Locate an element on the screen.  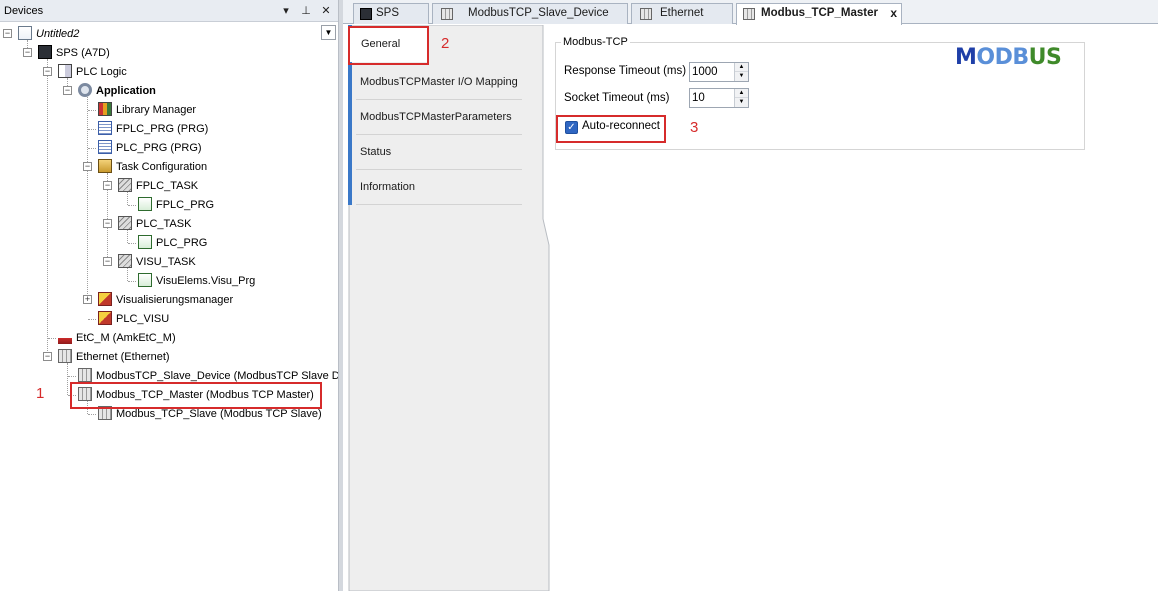
pin-icon: ⊥ is located at coordinates (306, 11).